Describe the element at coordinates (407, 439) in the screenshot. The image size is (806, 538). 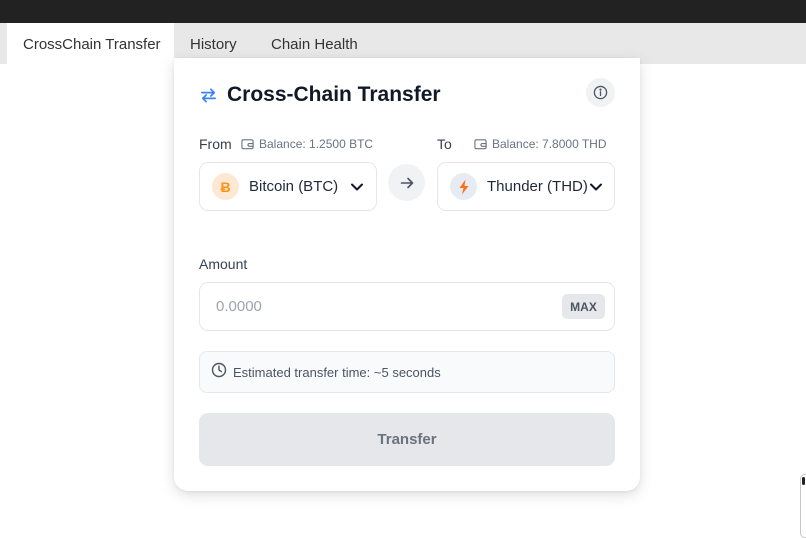
I see `transfer-button: Transfer` at that location.